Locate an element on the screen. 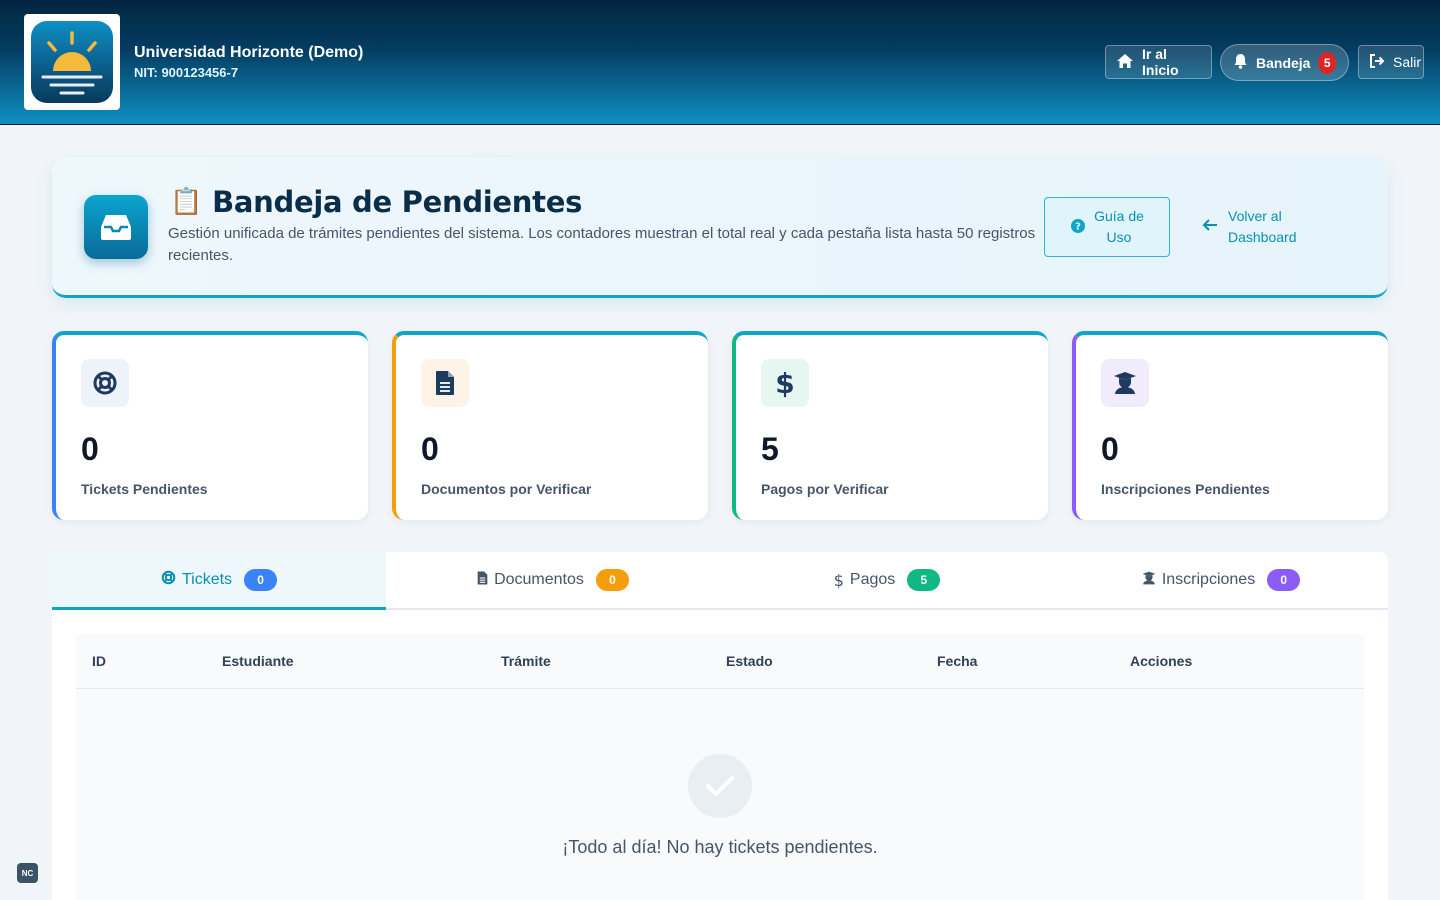 This screenshot has height=900, width=1440. stat-label: Tickets Pendientes is located at coordinates (144, 489).